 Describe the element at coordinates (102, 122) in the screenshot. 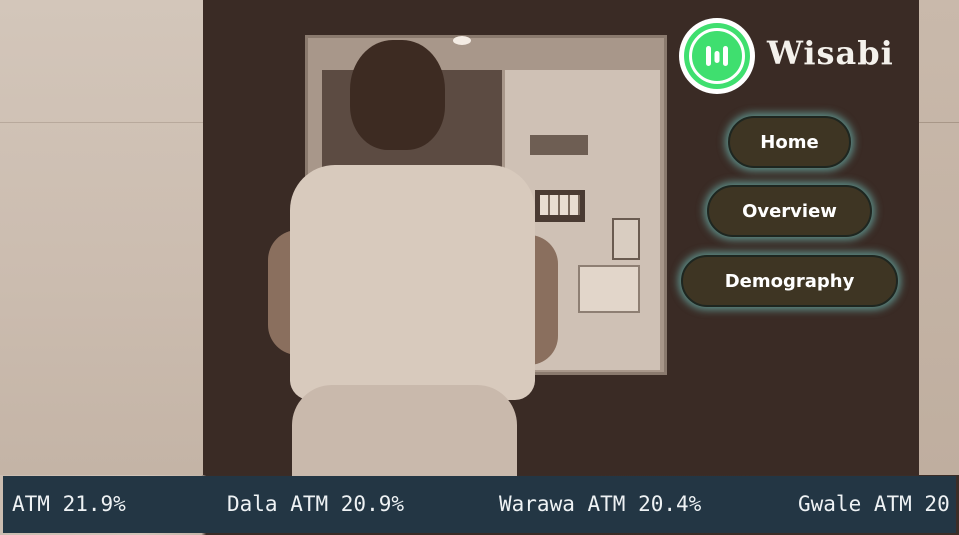

I see `wall-seam` at that location.